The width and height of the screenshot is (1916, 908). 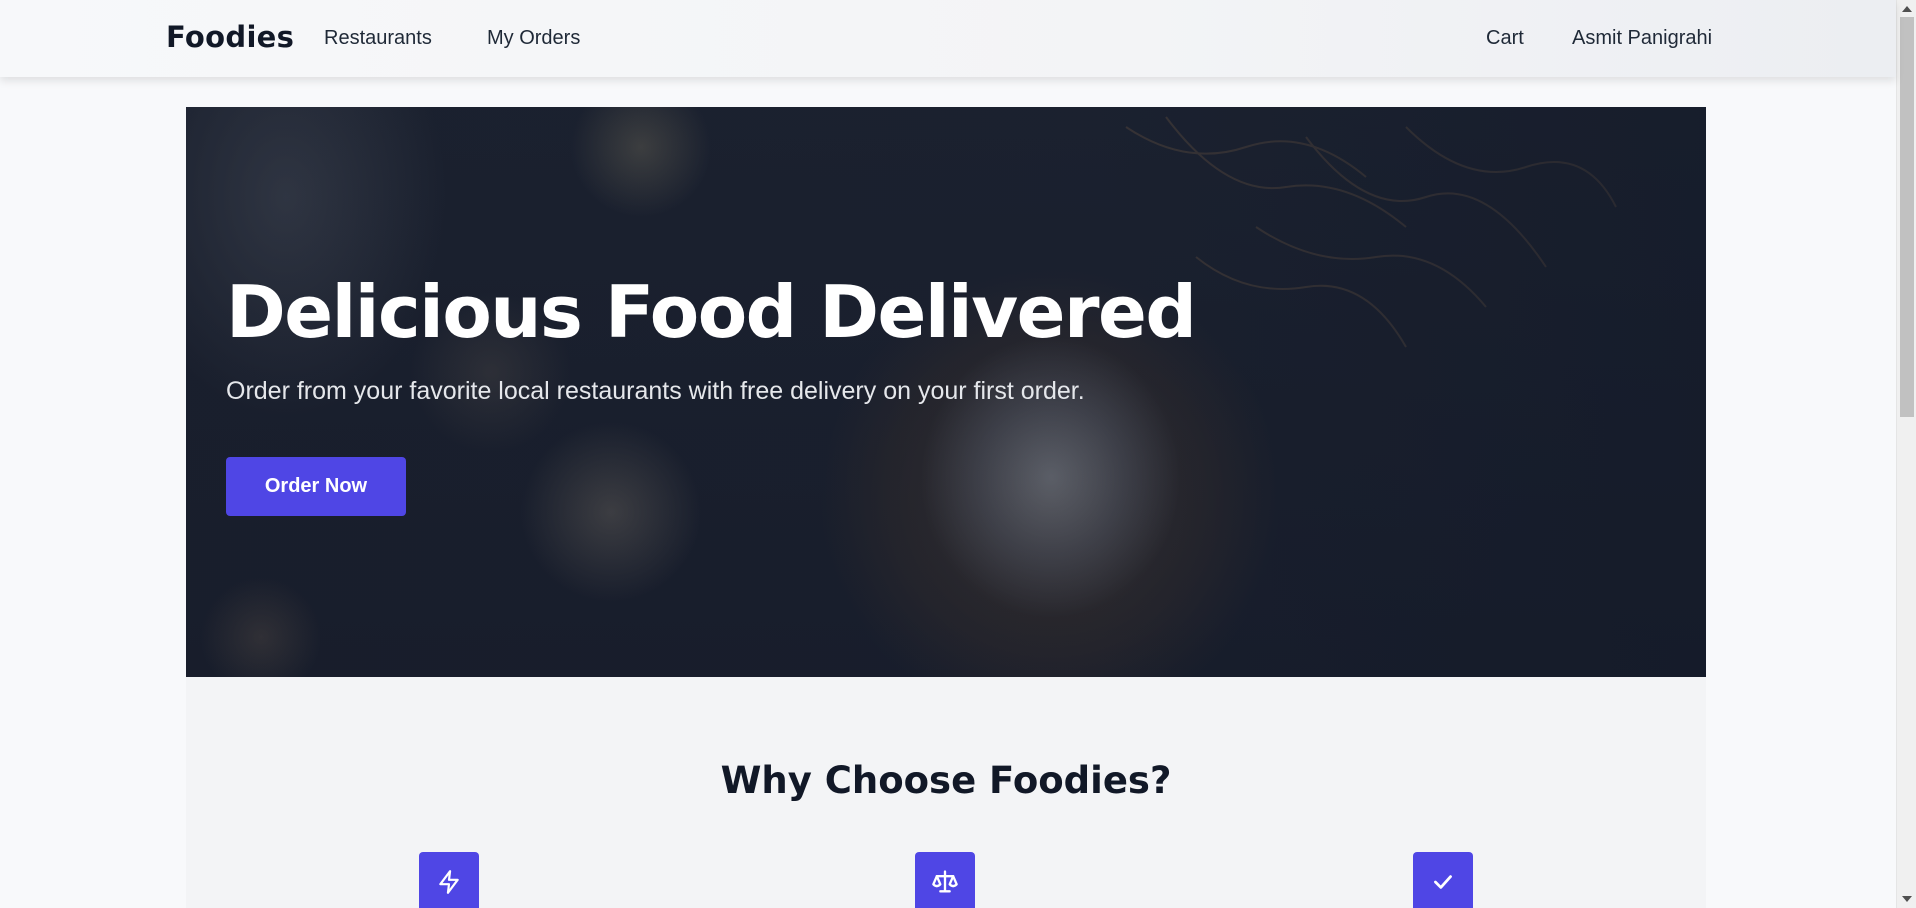 What do you see at coordinates (230, 37) in the screenshot?
I see `brand-logo: Foodies` at bounding box center [230, 37].